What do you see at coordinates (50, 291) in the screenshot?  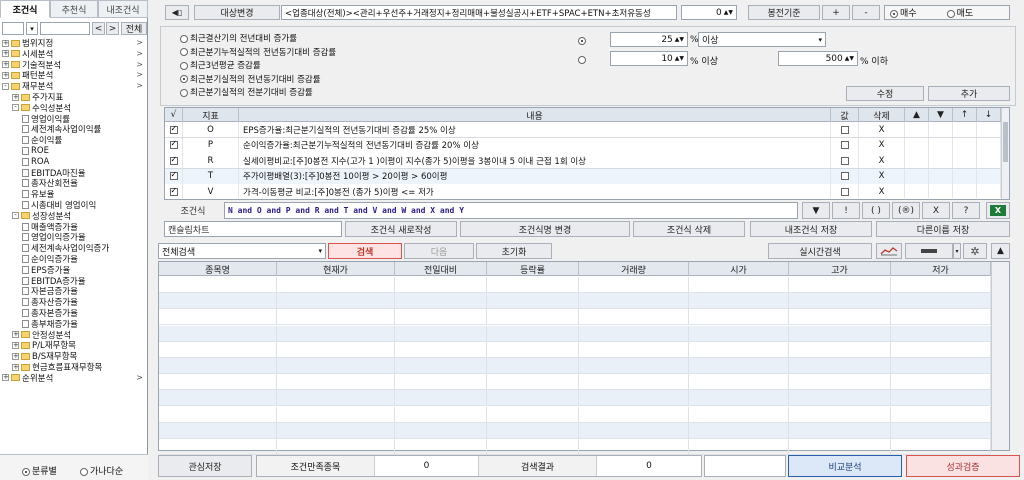 I see `tree-item: 자본금증가율` at bounding box center [50, 291].